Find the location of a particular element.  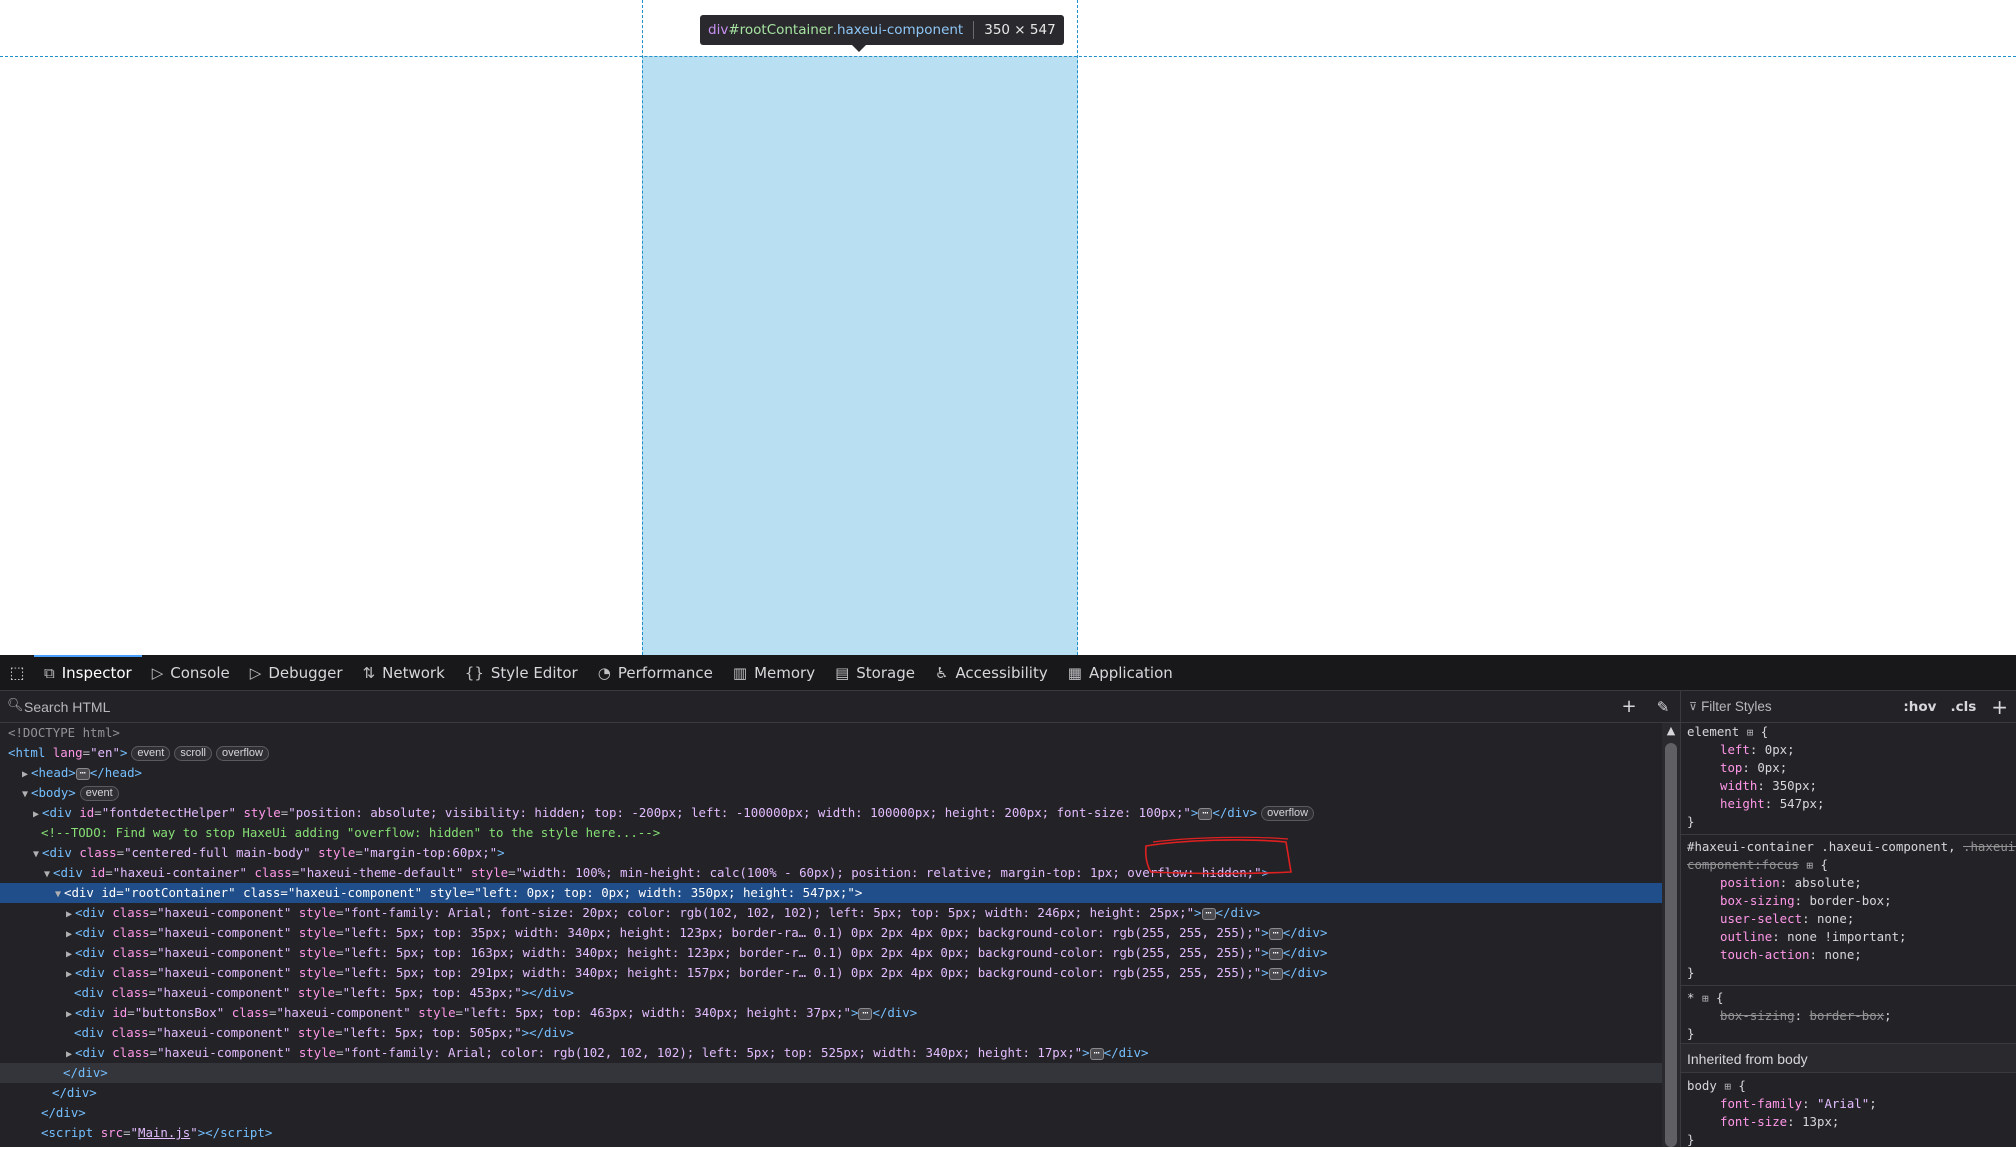

eyedropper-icon: ✎ is located at coordinates (1663, 707).